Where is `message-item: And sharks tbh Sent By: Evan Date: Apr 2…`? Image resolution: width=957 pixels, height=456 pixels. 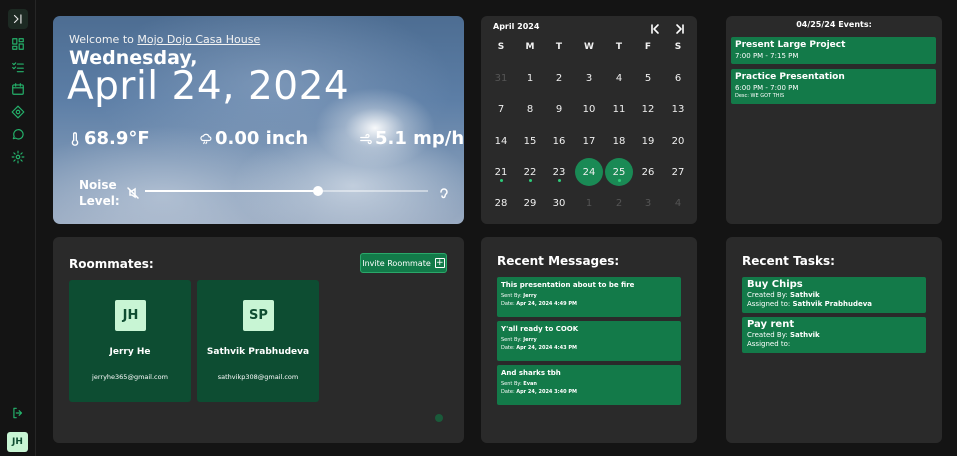 message-item: And sharks tbh Sent By: Evan Date: Apr 2… is located at coordinates (589, 385).